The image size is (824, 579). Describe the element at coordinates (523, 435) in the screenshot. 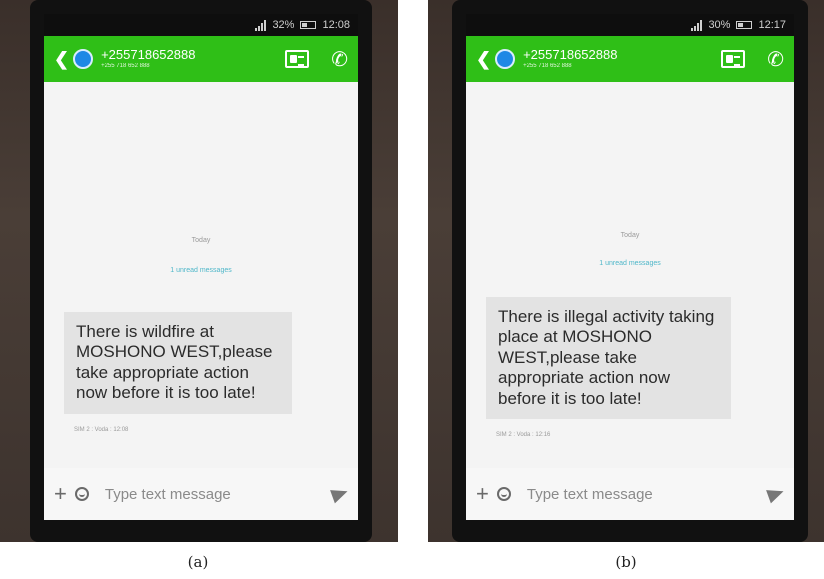

I see `message-meta: SIM 2 : Voda : 12:16` at that location.